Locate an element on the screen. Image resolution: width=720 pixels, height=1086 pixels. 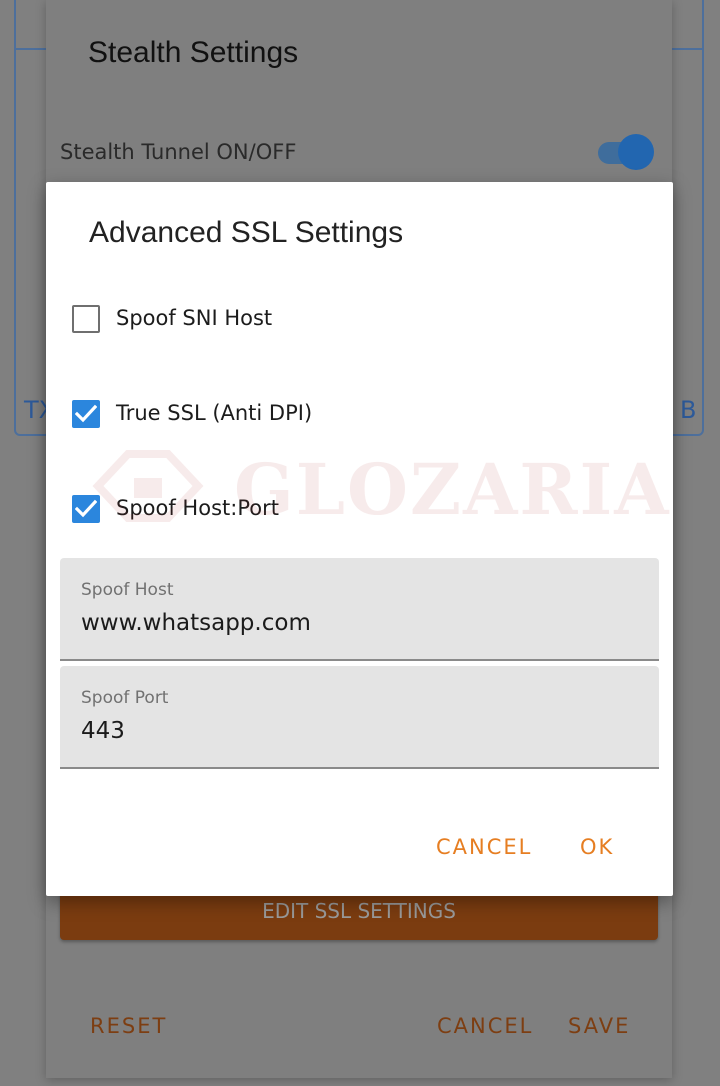
checkbox-label: Spoof SNI Host is located at coordinates (194, 318).